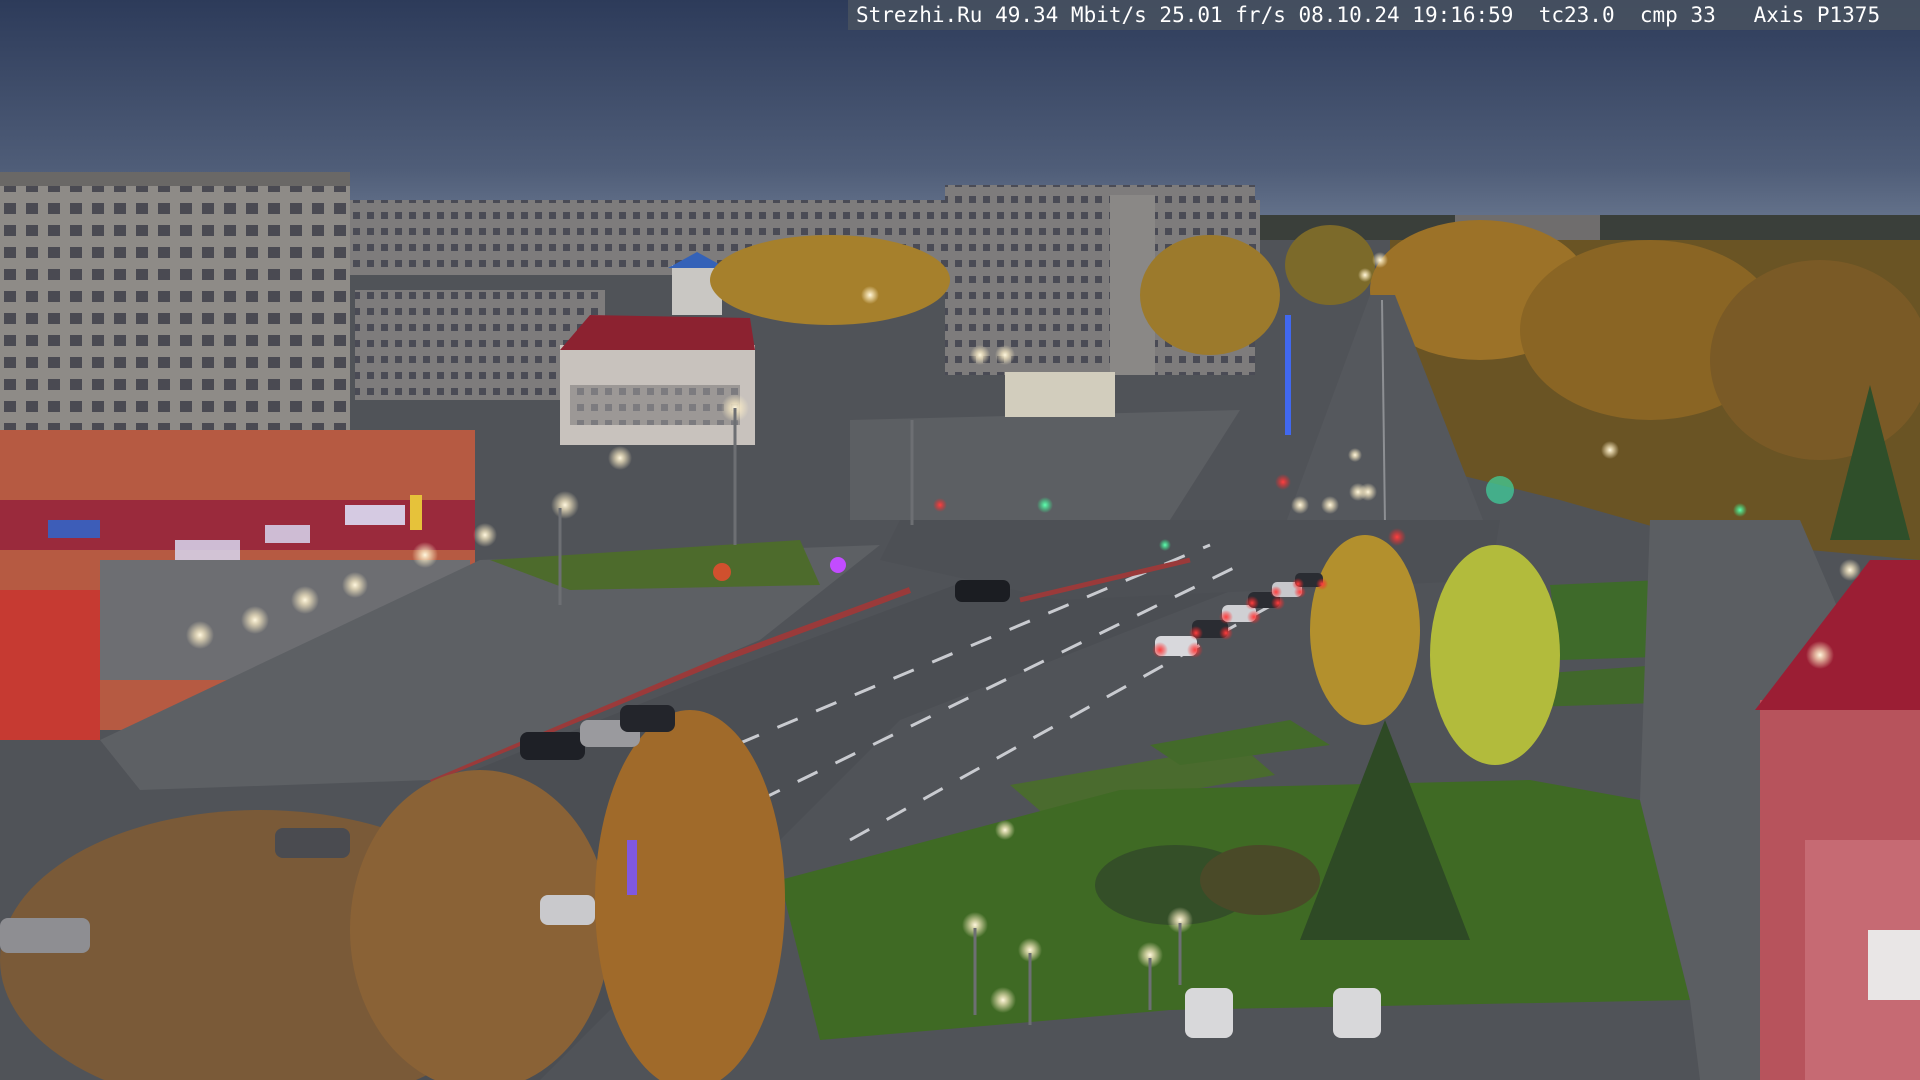 This screenshot has width=1920, height=1080. What do you see at coordinates (1495, 655) in the screenshot?
I see `tree-yellow-green` at bounding box center [1495, 655].